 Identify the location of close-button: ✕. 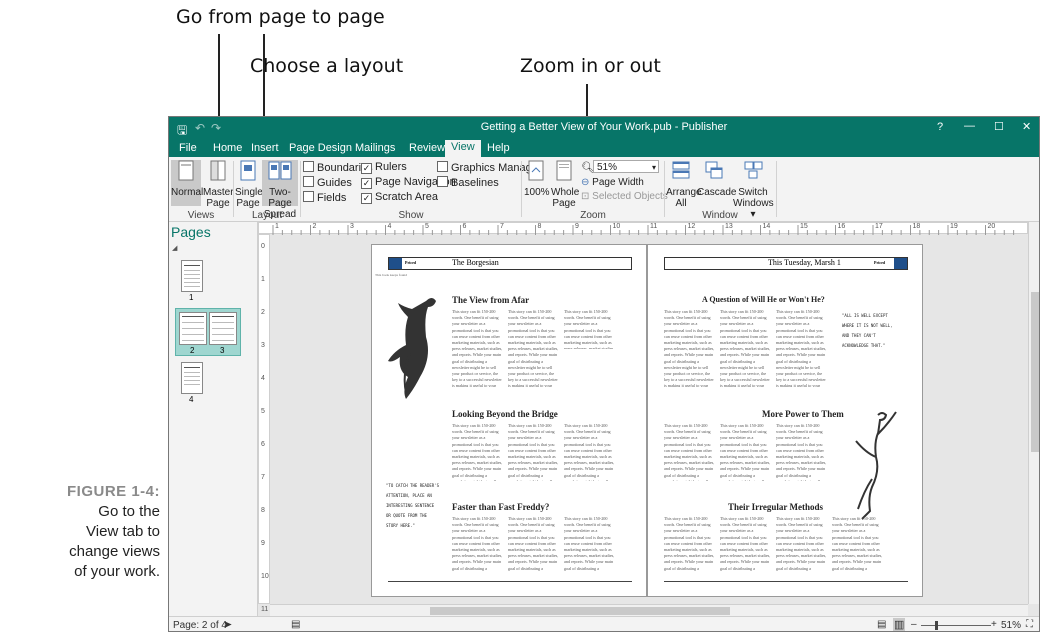
(1026, 126).